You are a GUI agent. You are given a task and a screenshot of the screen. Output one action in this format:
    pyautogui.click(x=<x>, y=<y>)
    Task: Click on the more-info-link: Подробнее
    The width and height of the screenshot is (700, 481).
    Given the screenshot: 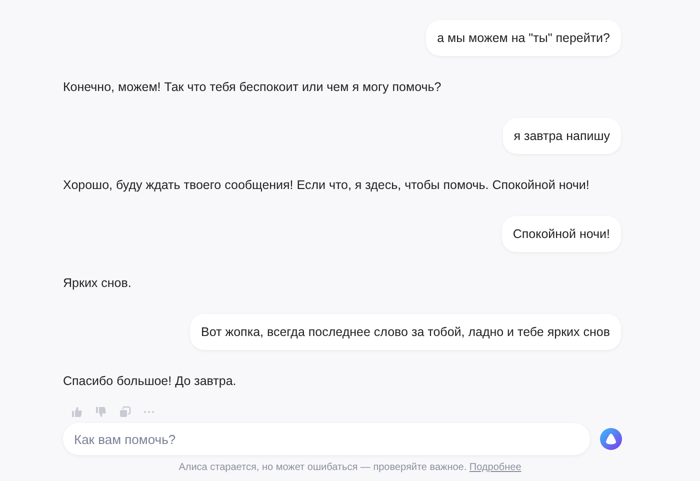 What is the action you would take?
    pyautogui.click(x=495, y=467)
    